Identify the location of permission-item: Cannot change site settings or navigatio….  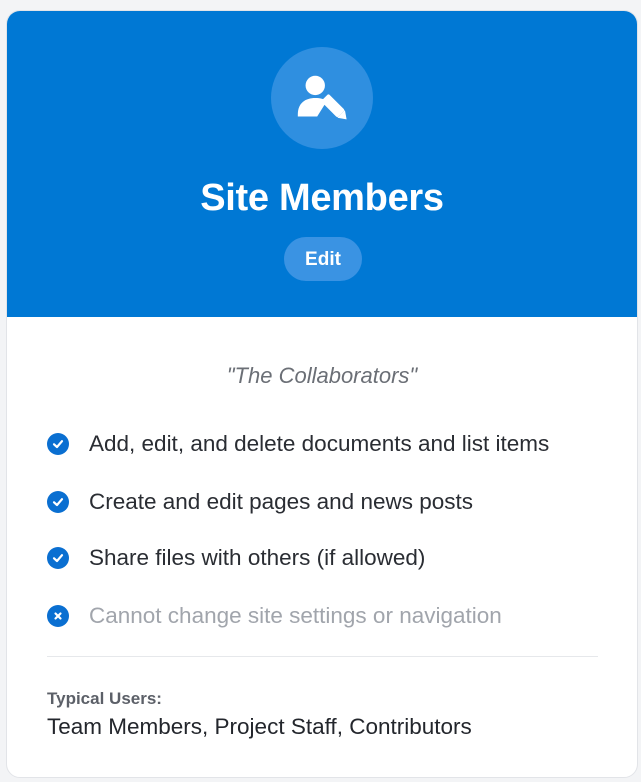
(274, 616).